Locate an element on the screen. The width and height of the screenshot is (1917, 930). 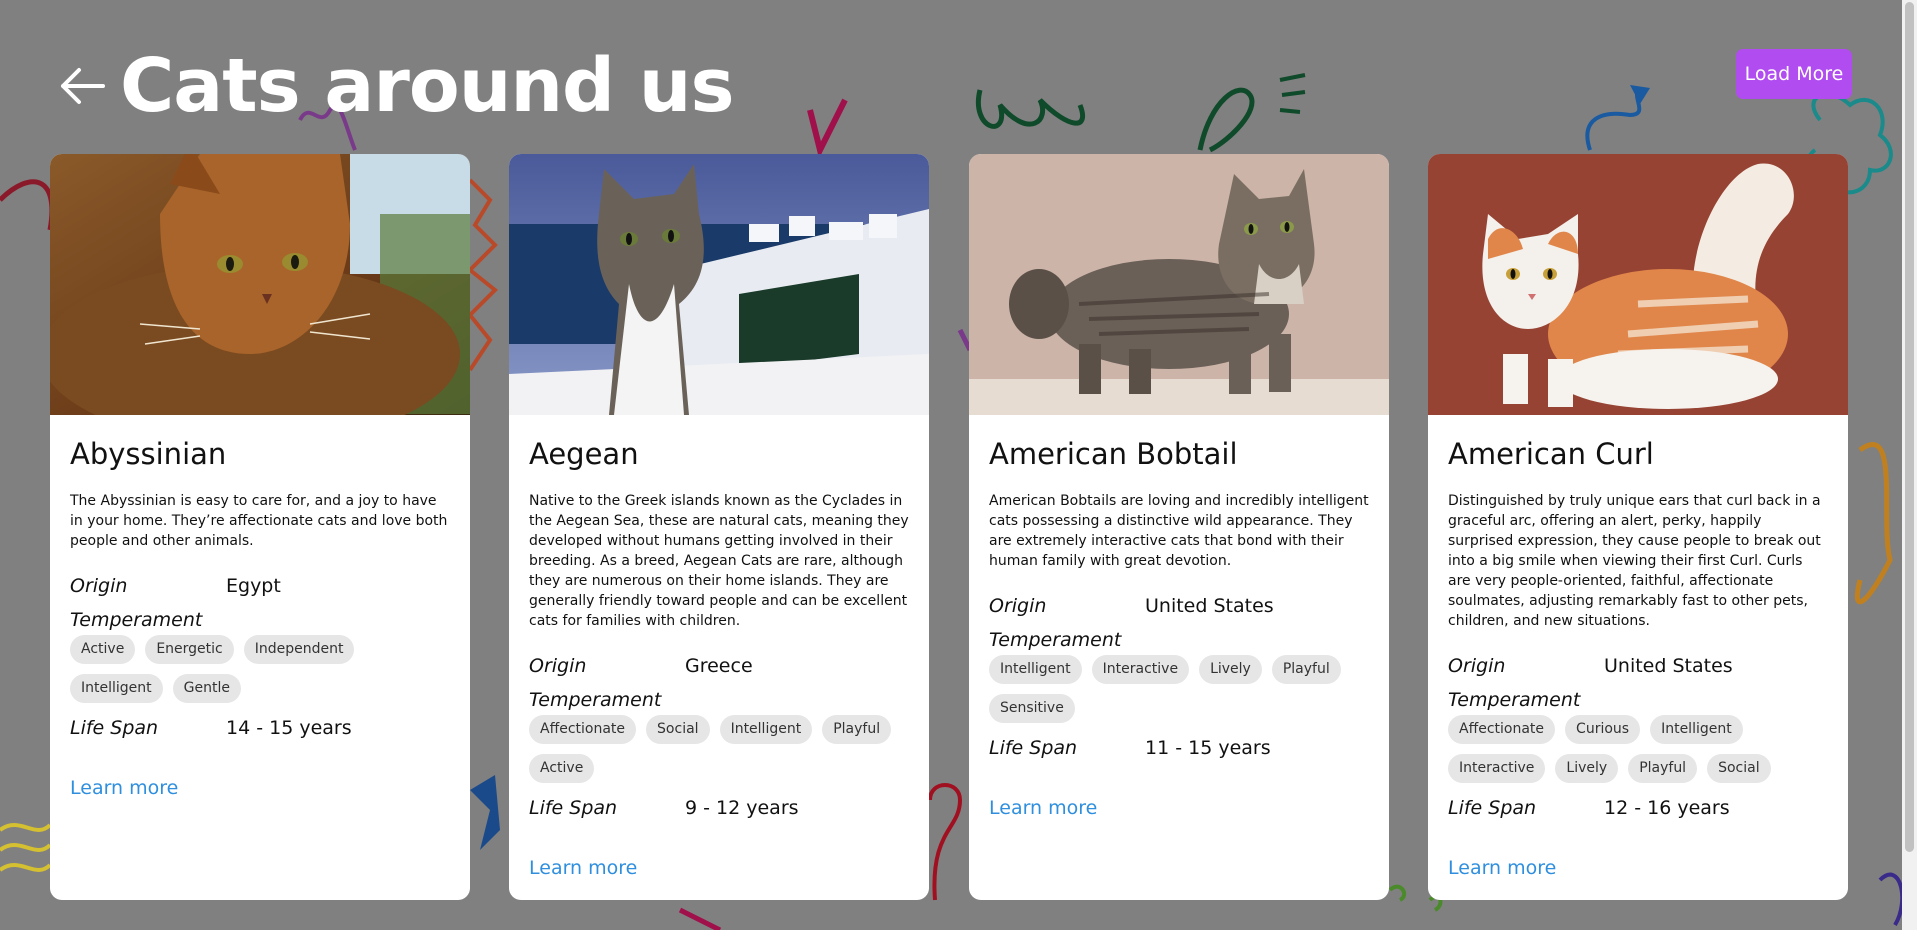
back-button is located at coordinates (82, 86).